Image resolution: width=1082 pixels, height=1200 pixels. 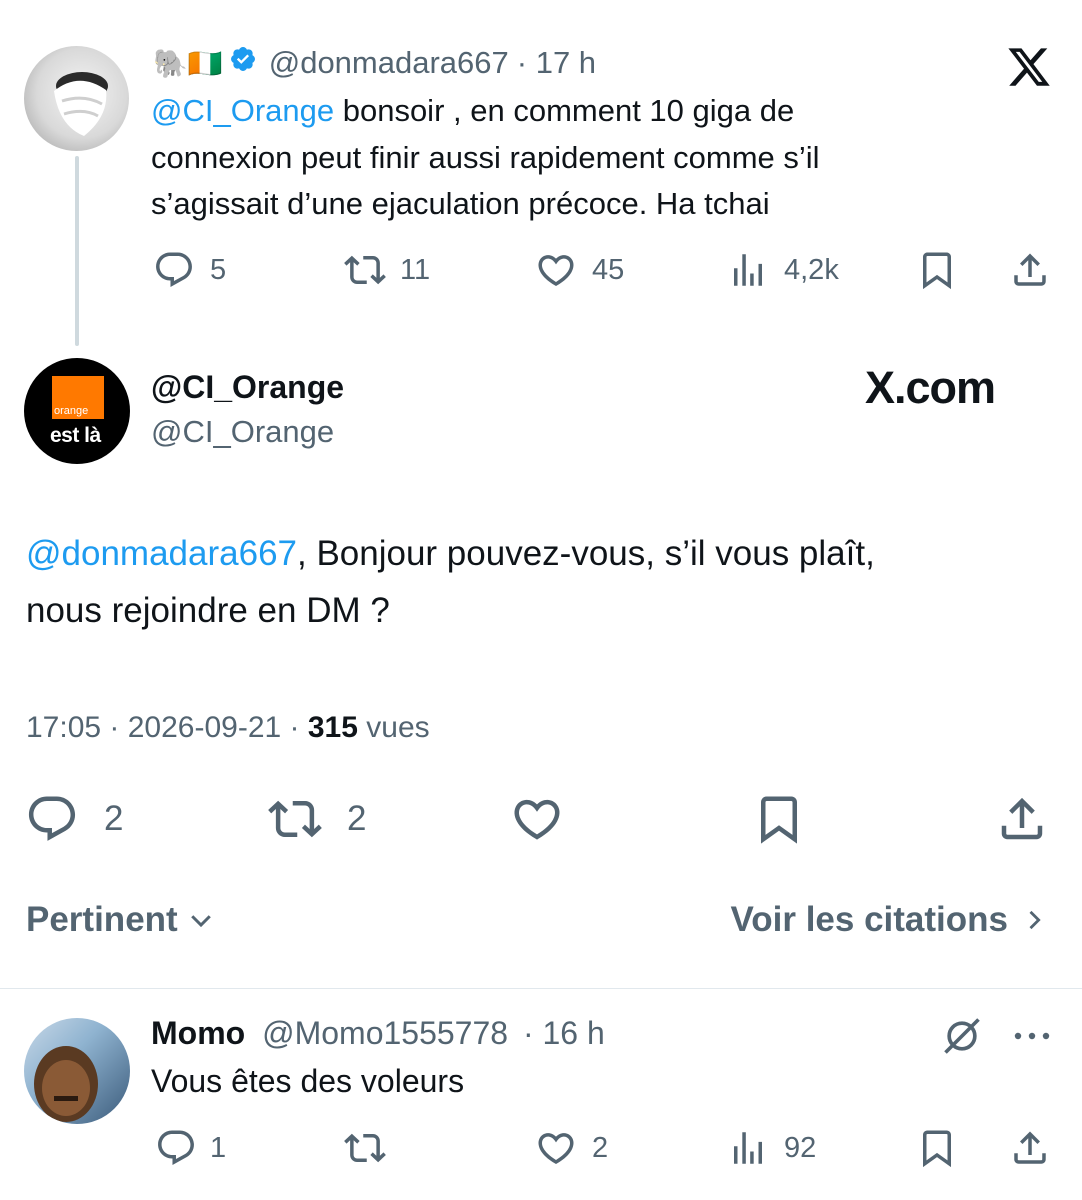 What do you see at coordinates (102, 919) in the screenshot?
I see `sort-label: Pertinent` at bounding box center [102, 919].